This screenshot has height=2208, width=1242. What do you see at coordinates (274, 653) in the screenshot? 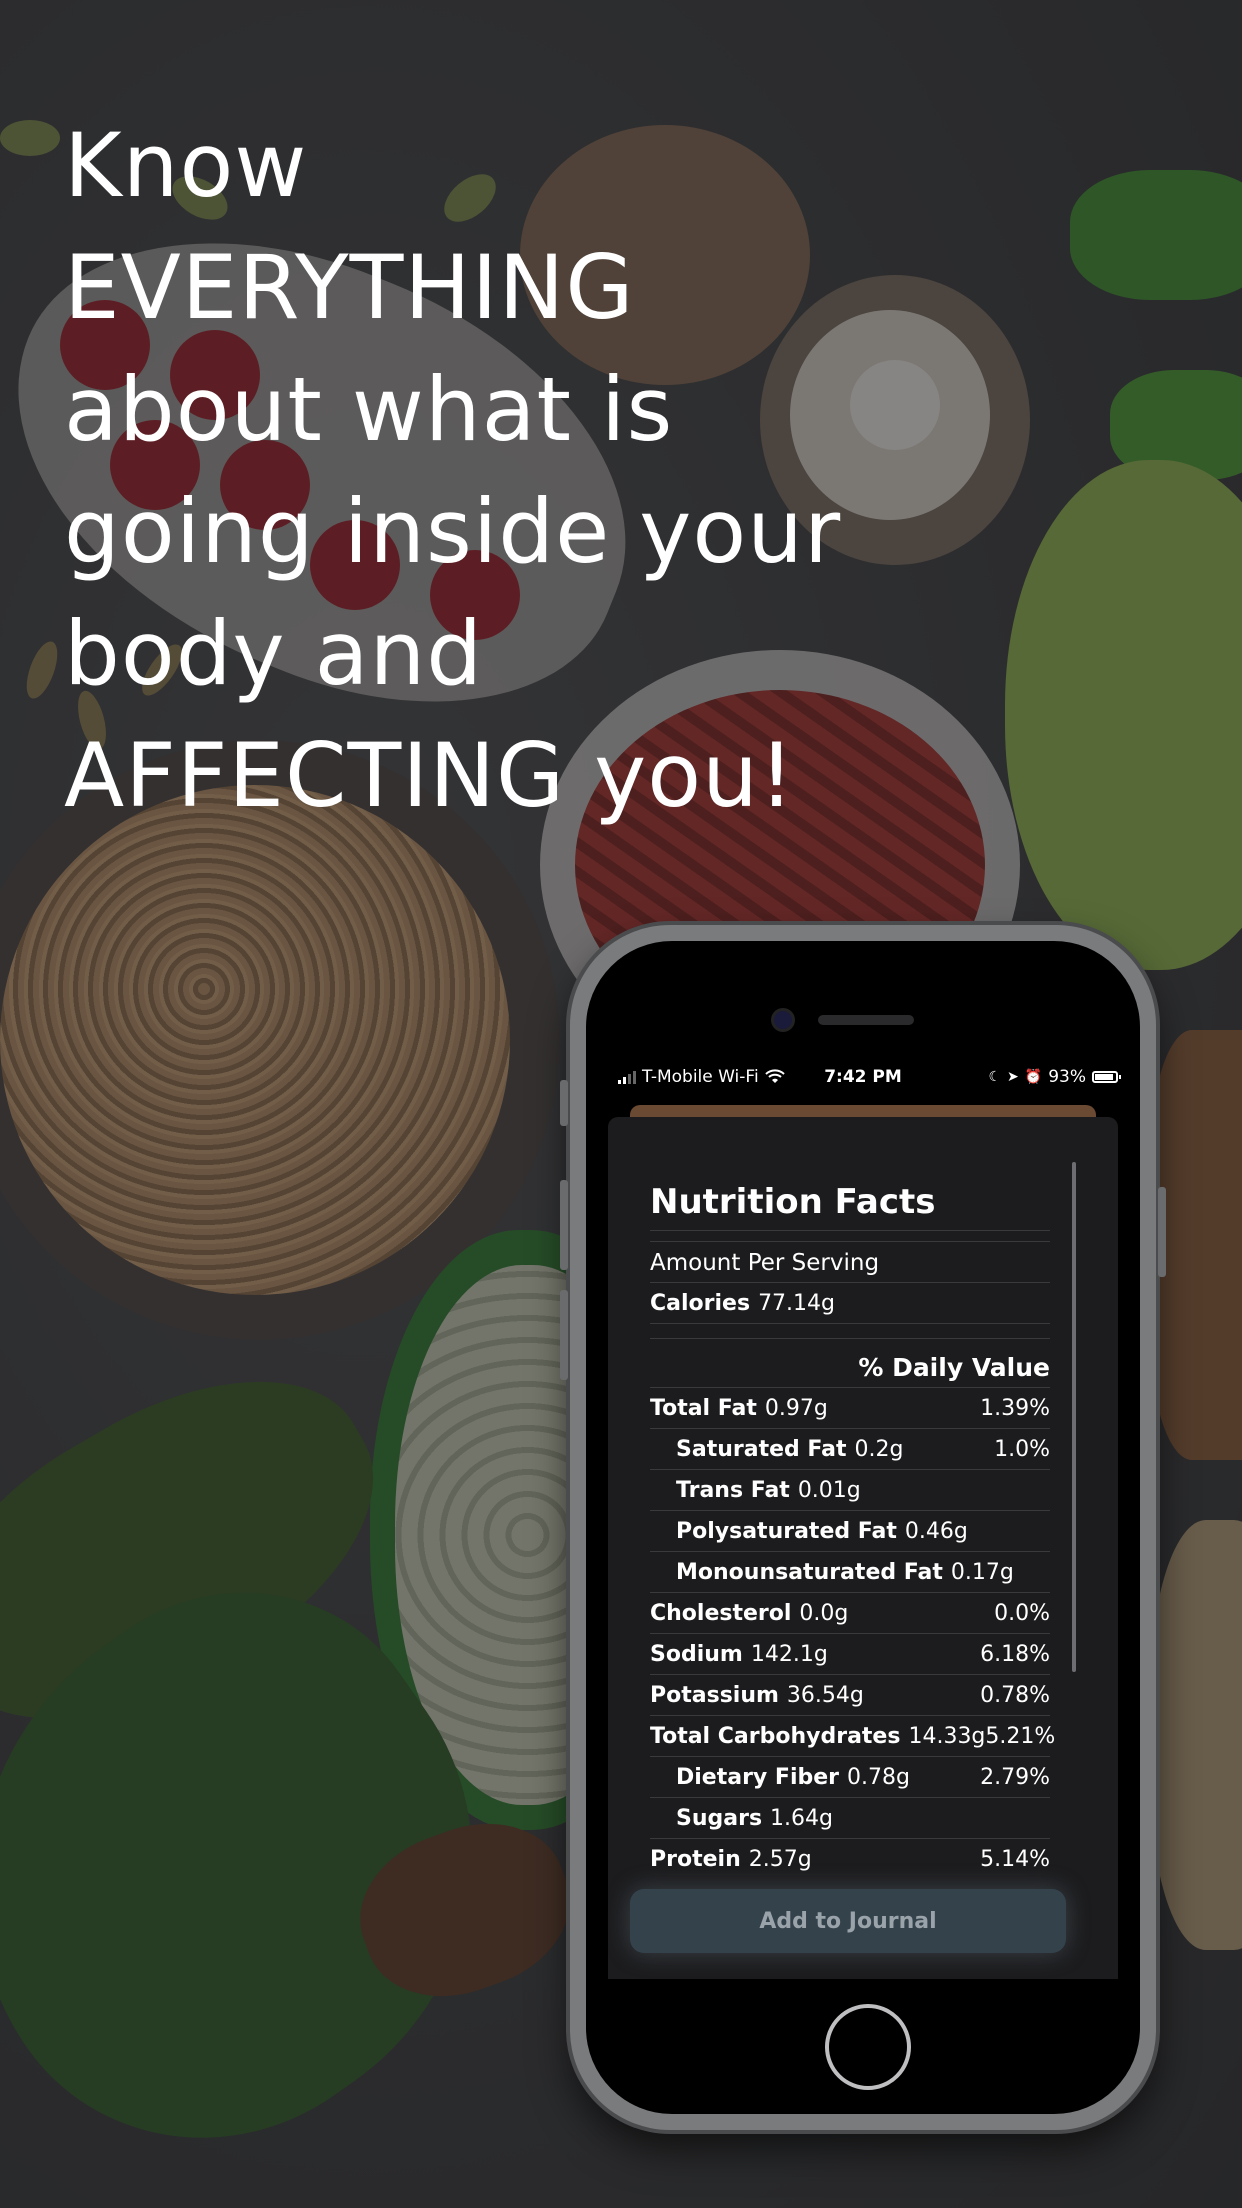
I see `headline-line: body and` at bounding box center [274, 653].